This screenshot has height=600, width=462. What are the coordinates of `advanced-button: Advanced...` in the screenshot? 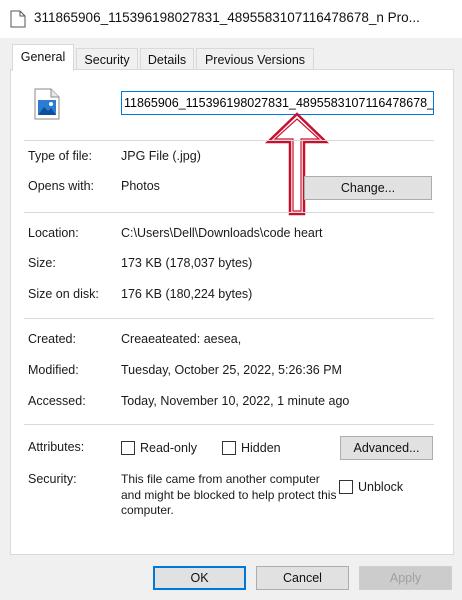 It's located at (386, 448).